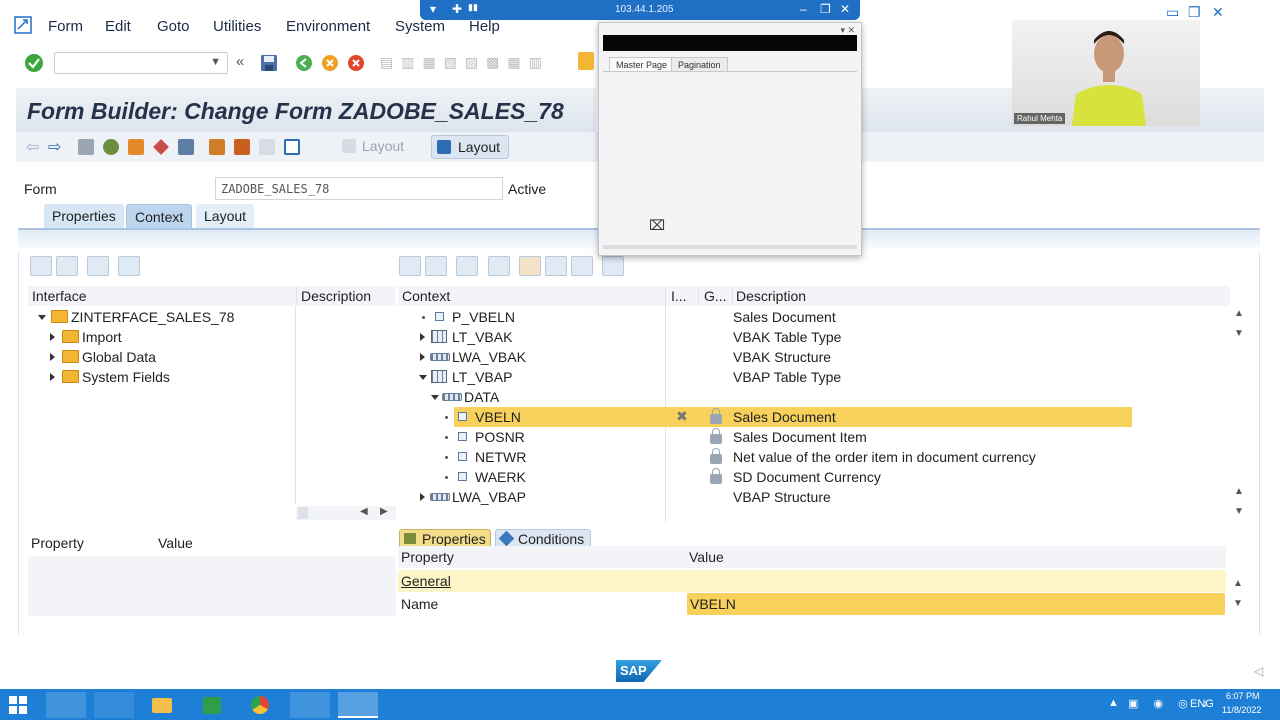 The height and width of the screenshot is (720, 1280). I want to click on chevron-down-icon: ▼, so click(215, 62).